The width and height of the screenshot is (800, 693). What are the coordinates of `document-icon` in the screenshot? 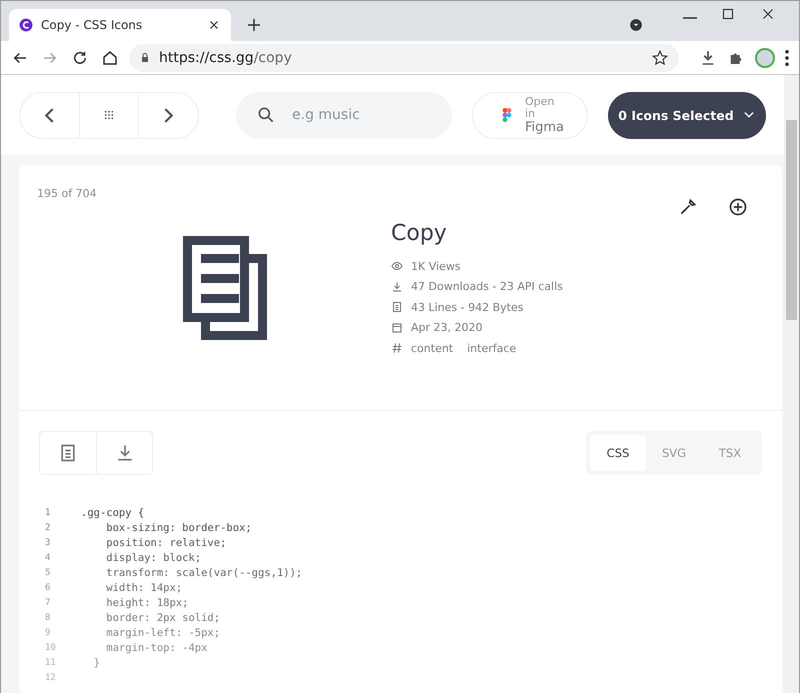 It's located at (397, 307).